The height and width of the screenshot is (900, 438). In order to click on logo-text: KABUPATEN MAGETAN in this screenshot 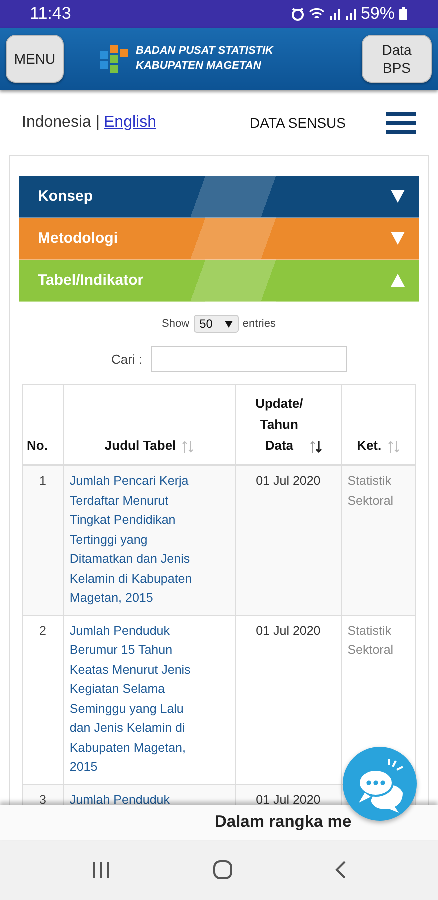, I will do `click(199, 66)`.